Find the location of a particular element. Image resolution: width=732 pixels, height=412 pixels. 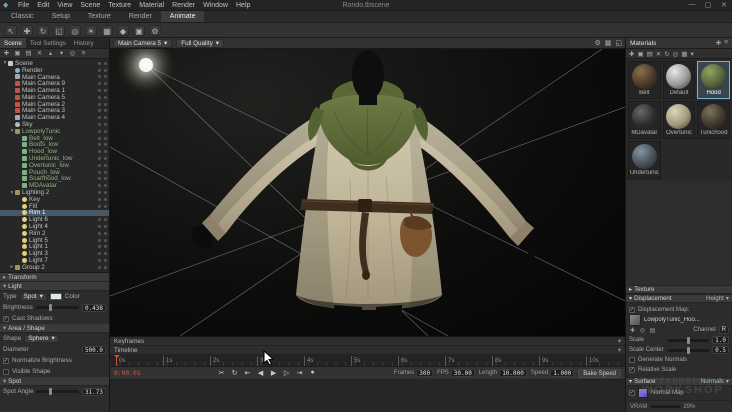

shape-select: Sphere ▾ is located at coordinates (41, 338).